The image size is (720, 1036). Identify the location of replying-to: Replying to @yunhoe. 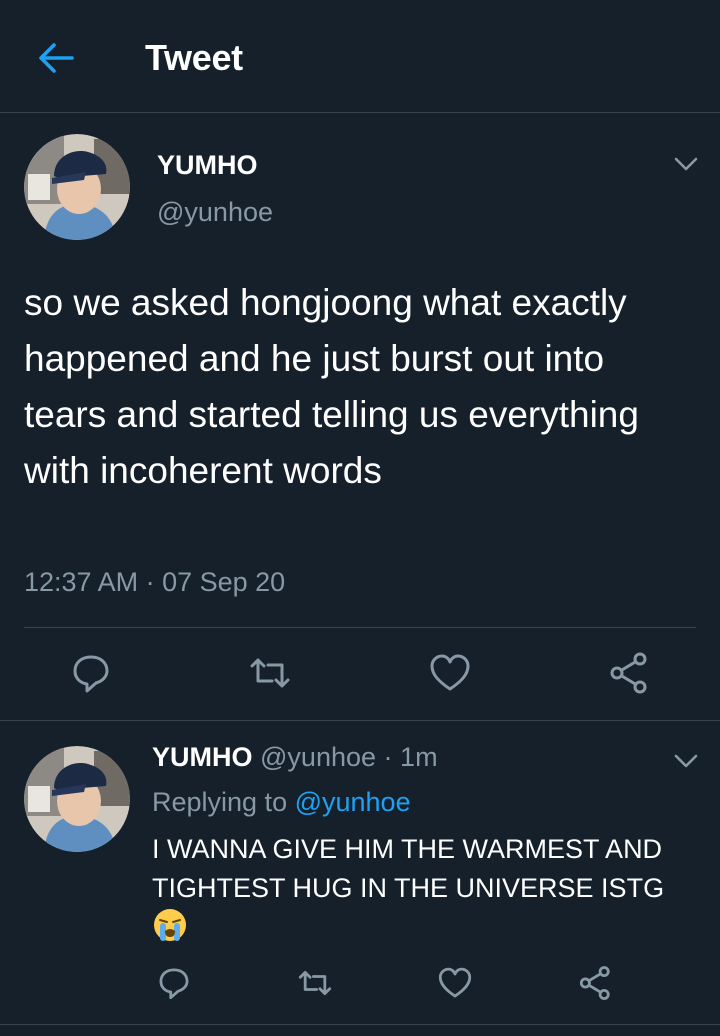
(281, 802).